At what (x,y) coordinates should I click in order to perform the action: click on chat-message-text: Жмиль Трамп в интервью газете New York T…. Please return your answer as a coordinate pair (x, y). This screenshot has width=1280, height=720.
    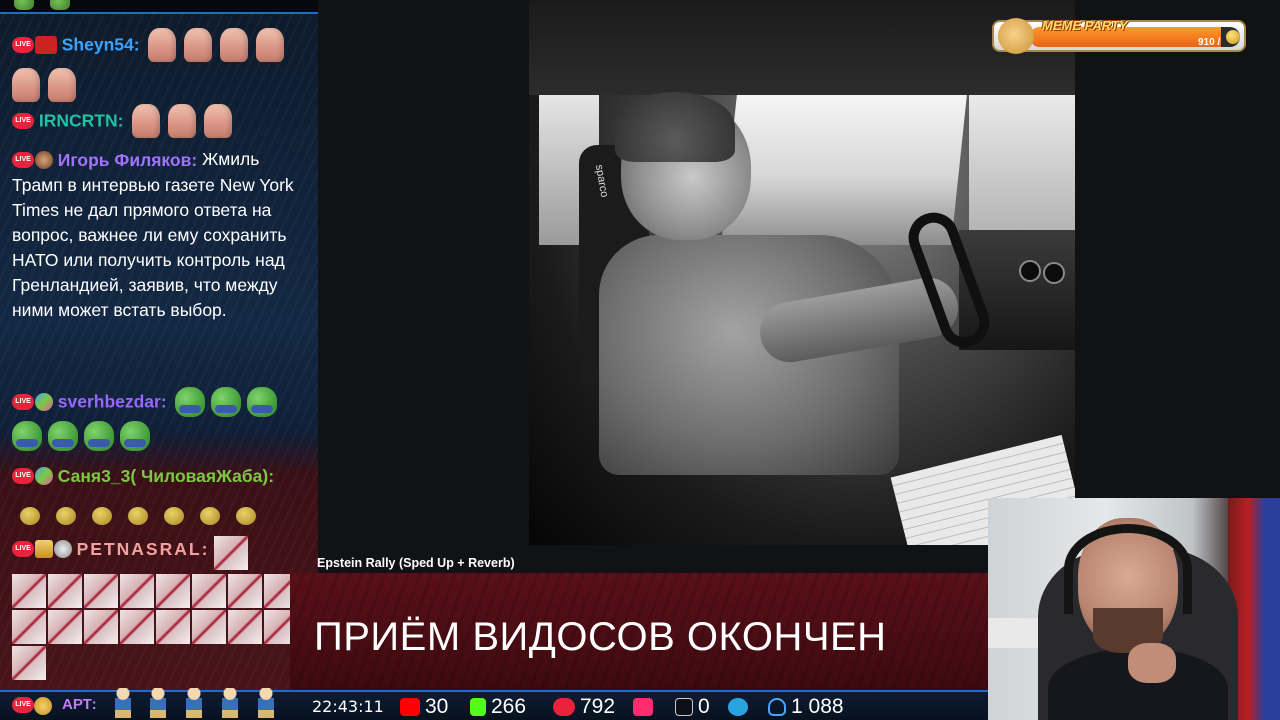
    Looking at the image, I should click on (153, 234).